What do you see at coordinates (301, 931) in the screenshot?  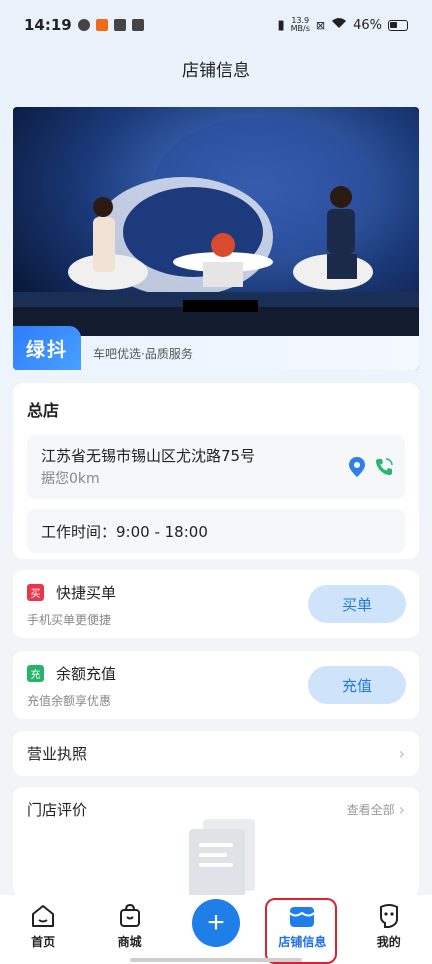 I see `highlight-box` at bounding box center [301, 931].